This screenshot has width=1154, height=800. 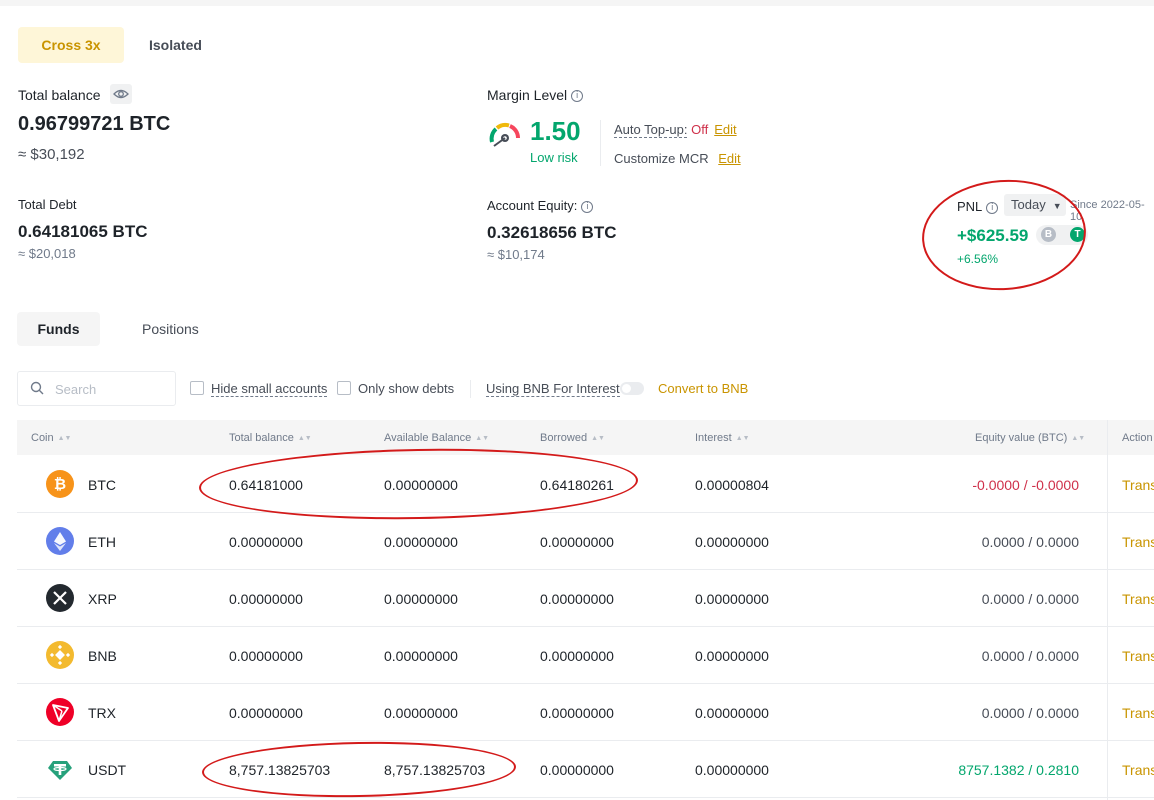 What do you see at coordinates (1025, 485) in the screenshot?
I see `equity-cell: -0.0000 / -0.0000` at bounding box center [1025, 485].